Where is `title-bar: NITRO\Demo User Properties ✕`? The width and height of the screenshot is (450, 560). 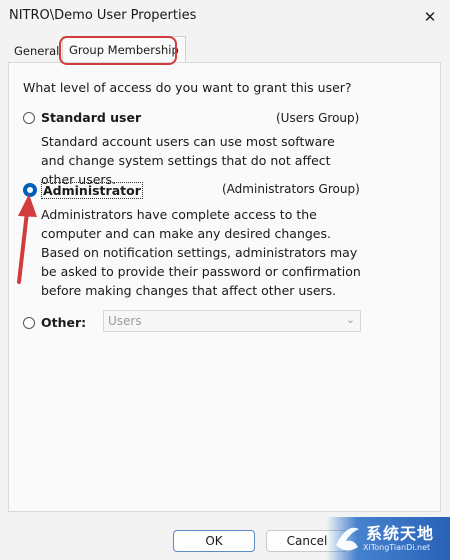 title-bar: NITRO\Demo User Properties ✕ is located at coordinates (225, 17).